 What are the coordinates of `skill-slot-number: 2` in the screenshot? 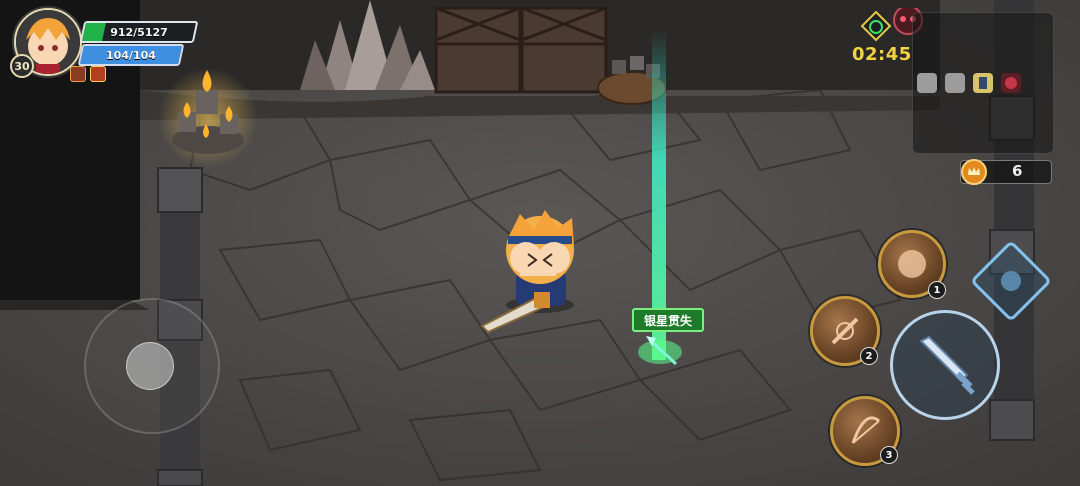 It's located at (869, 356).